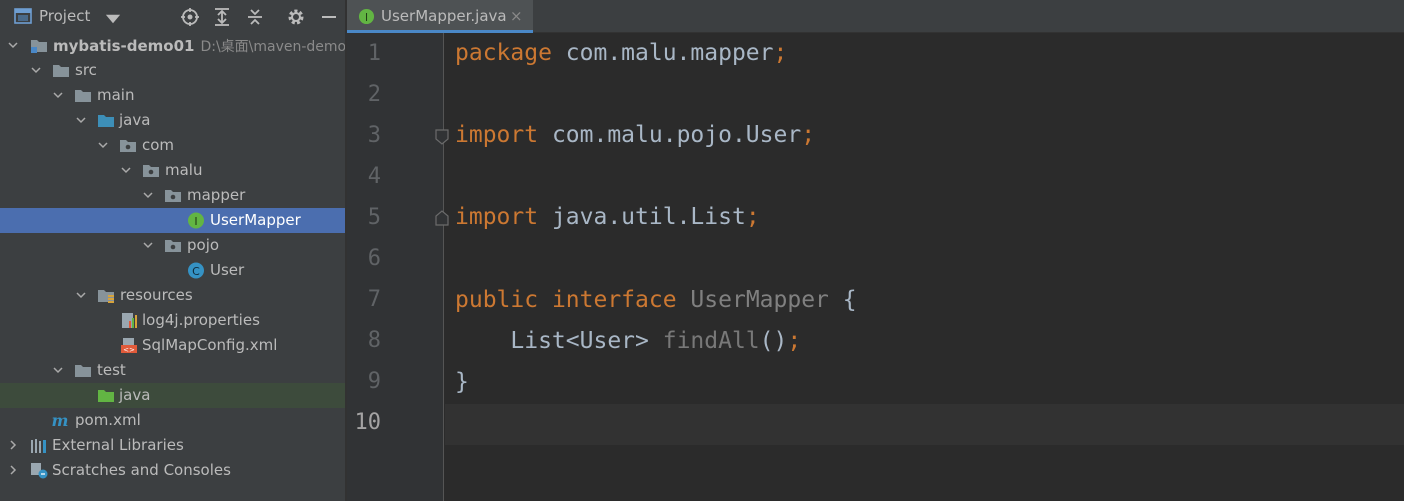 The width and height of the screenshot is (1404, 501). What do you see at coordinates (374, 299) in the screenshot?
I see `line-number: 7` at bounding box center [374, 299].